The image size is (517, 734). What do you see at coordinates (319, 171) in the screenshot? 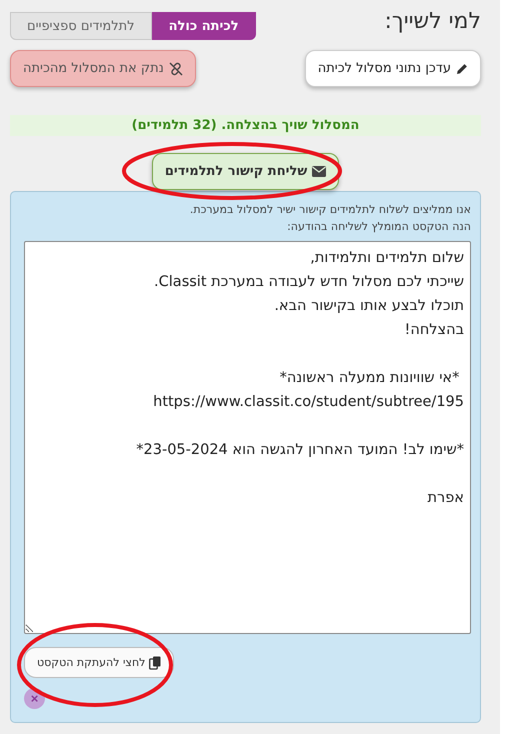
I see `envelope-icon` at bounding box center [319, 171].